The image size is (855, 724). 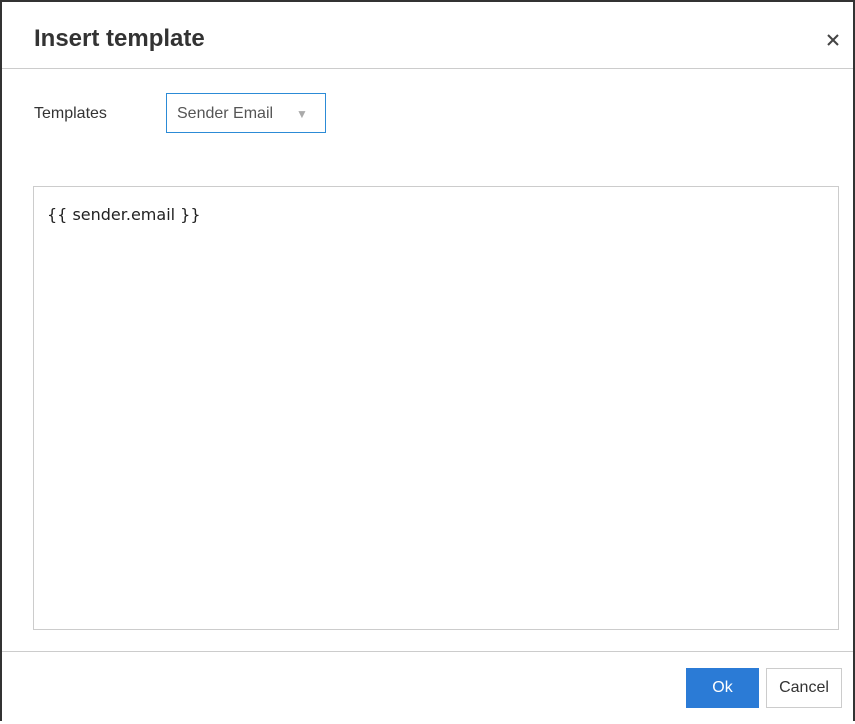 What do you see at coordinates (722, 688) in the screenshot?
I see `ok-button: Ok` at bounding box center [722, 688].